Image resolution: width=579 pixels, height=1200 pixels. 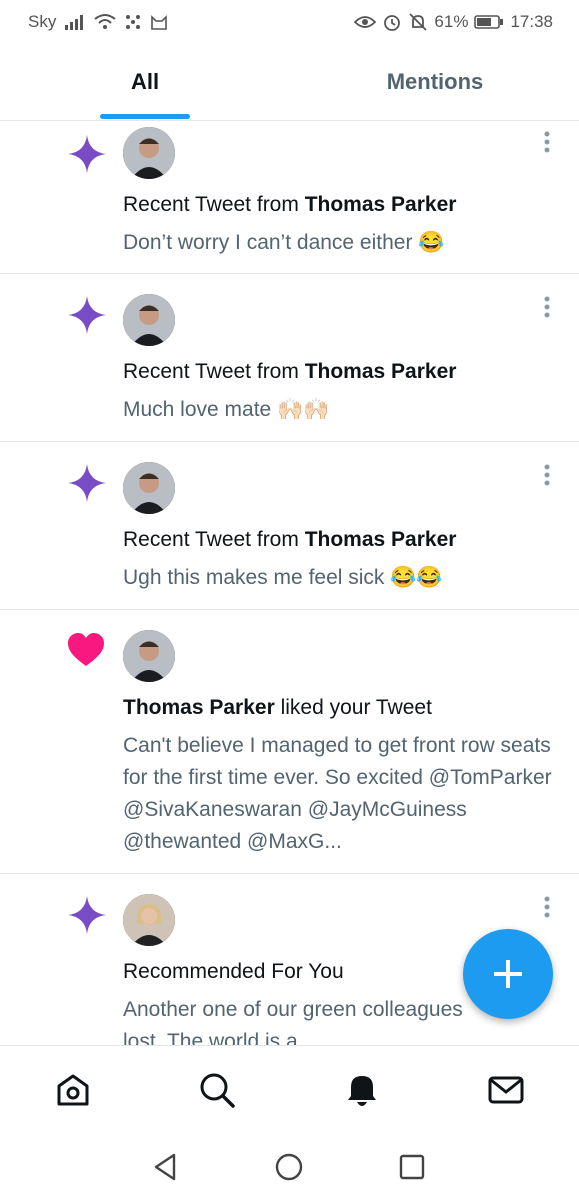 I want to click on notifications-icon, so click(x=362, y=1090).